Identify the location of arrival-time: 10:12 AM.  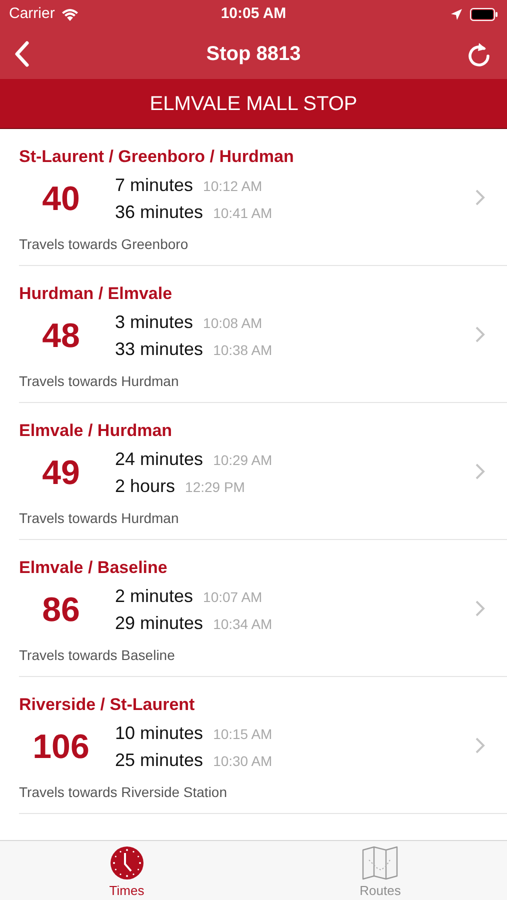
(232, 186).